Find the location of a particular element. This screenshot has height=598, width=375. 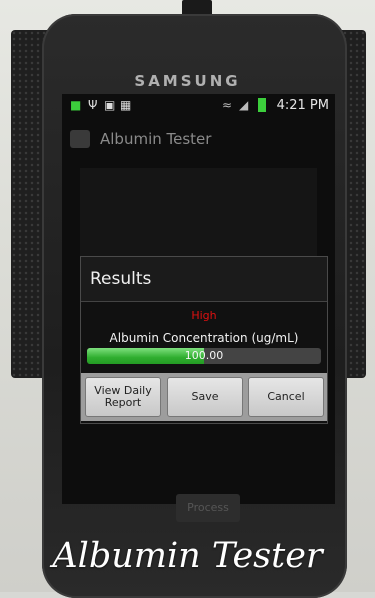

app-title: Albumin Tester is located at coordinates (156, 139).